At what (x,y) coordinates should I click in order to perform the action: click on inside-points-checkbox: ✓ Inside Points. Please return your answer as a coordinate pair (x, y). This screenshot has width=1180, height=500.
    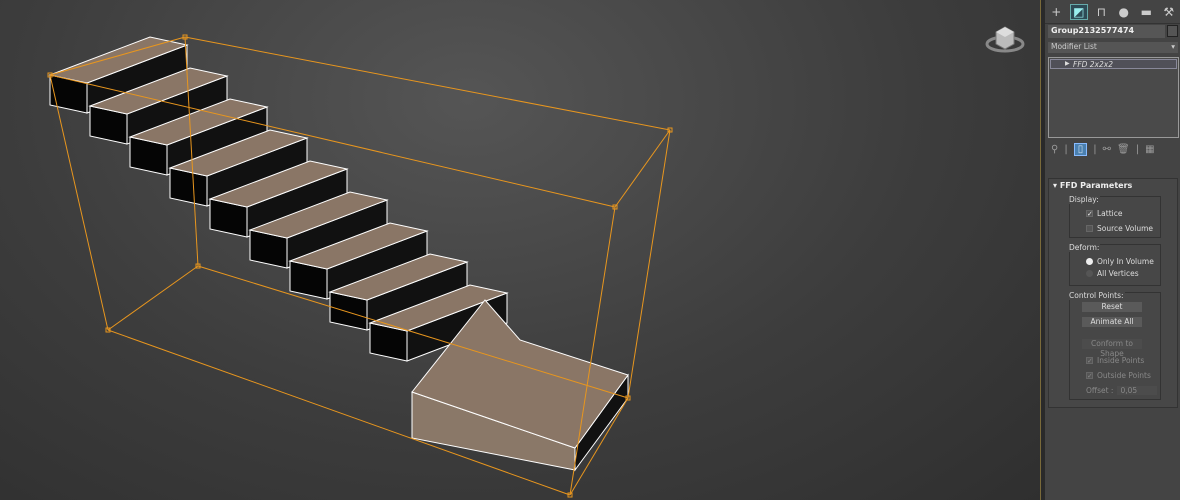
    Looking at the image, I should click on (1115, 360).